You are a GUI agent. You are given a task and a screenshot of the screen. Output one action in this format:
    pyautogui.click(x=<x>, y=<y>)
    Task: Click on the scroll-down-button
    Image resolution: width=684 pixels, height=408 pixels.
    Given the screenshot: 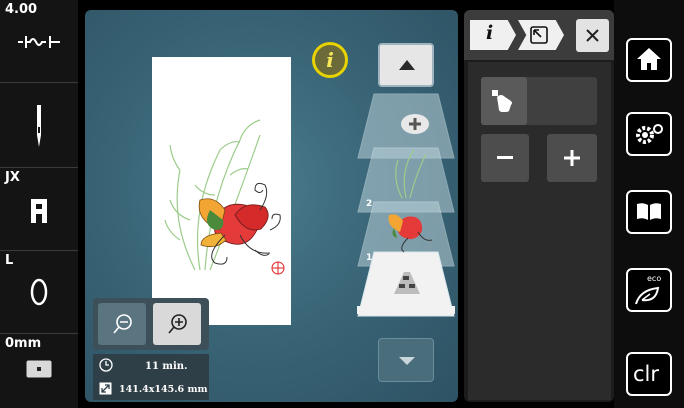 What is the action you would take?
    pyautogui.click(x=406, y=360)
    